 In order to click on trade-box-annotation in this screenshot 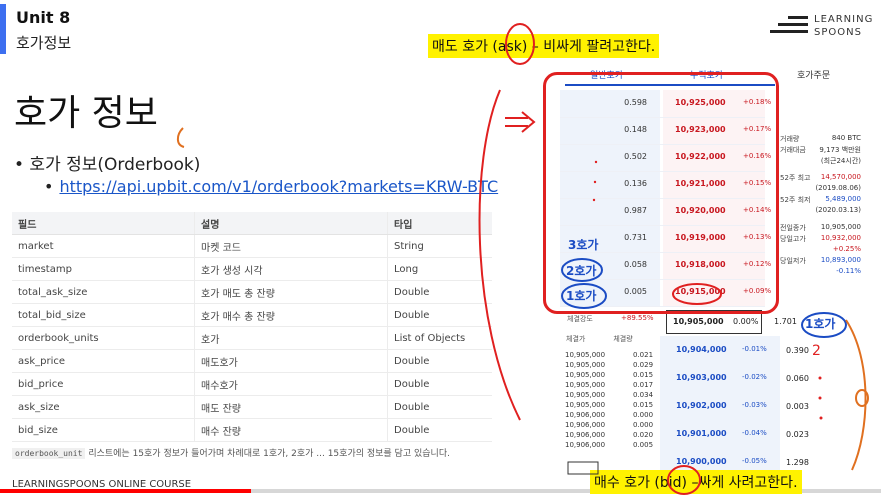, I will do `click(583, 468)`.